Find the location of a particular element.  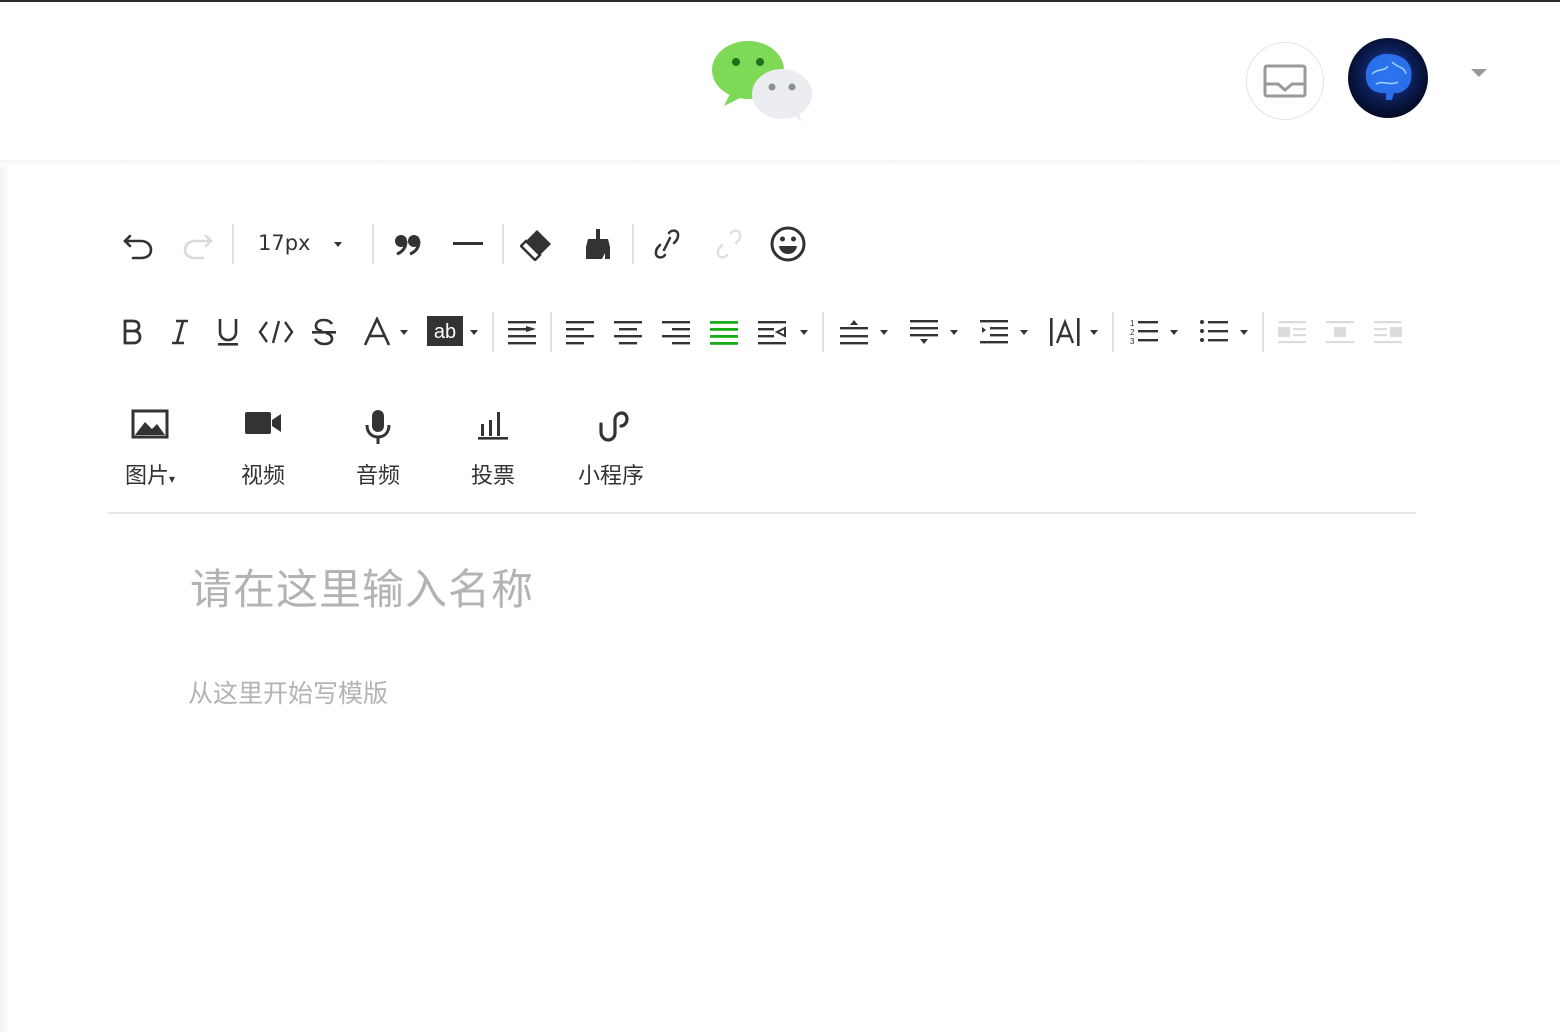

microphone-icon is located at coordinates (378, 427).